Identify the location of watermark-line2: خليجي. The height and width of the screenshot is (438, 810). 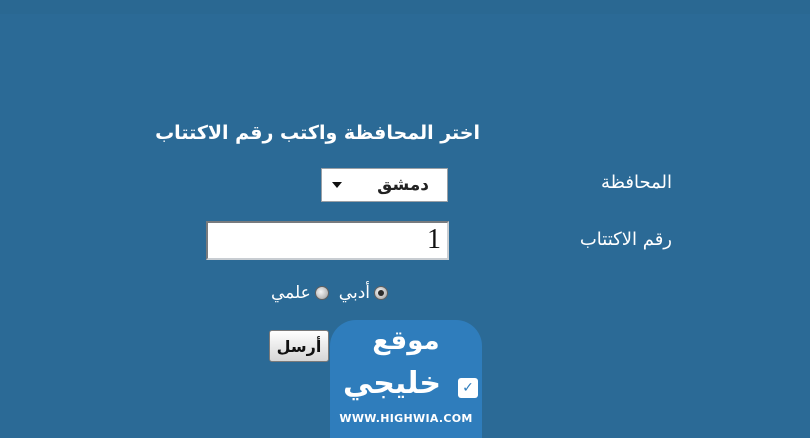
(392, 383).